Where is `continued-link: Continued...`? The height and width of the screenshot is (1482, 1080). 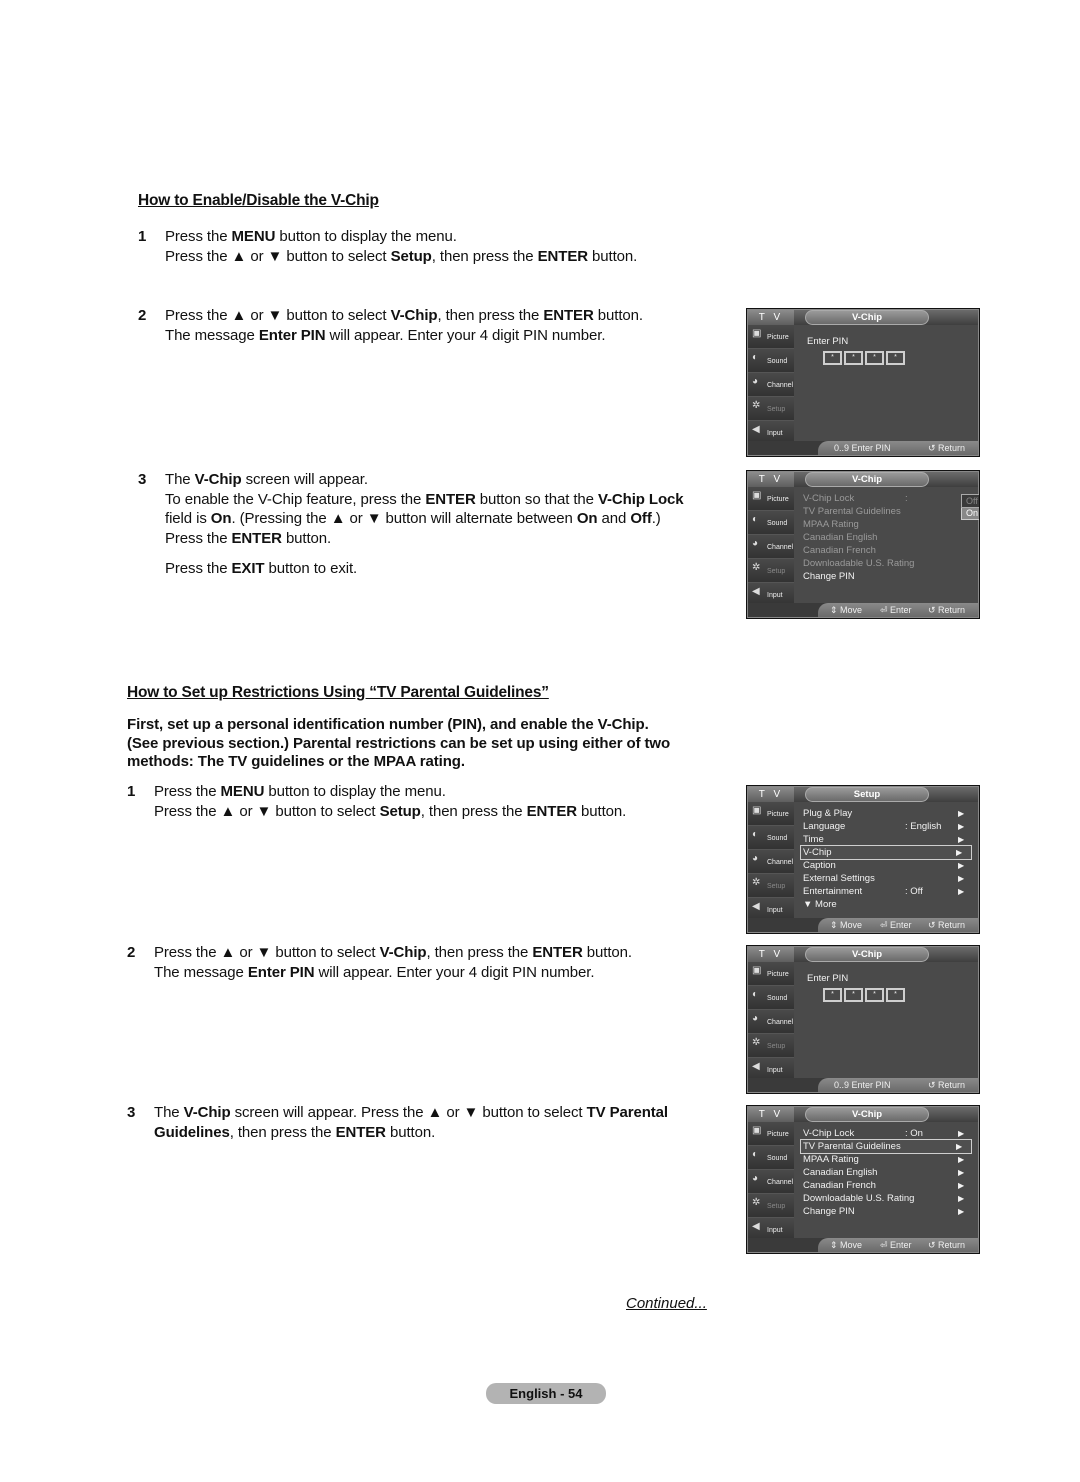 continued-link: Continued... is located at coordinates (666, 1303).